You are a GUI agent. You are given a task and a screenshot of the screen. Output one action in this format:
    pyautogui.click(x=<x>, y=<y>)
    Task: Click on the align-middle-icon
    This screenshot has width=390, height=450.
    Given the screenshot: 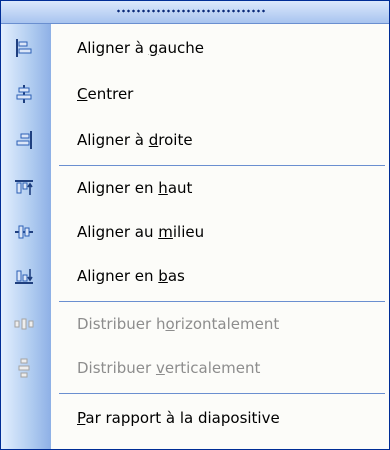 What is the action you would take?
    pyautogui.click(x=26, y=232)
    